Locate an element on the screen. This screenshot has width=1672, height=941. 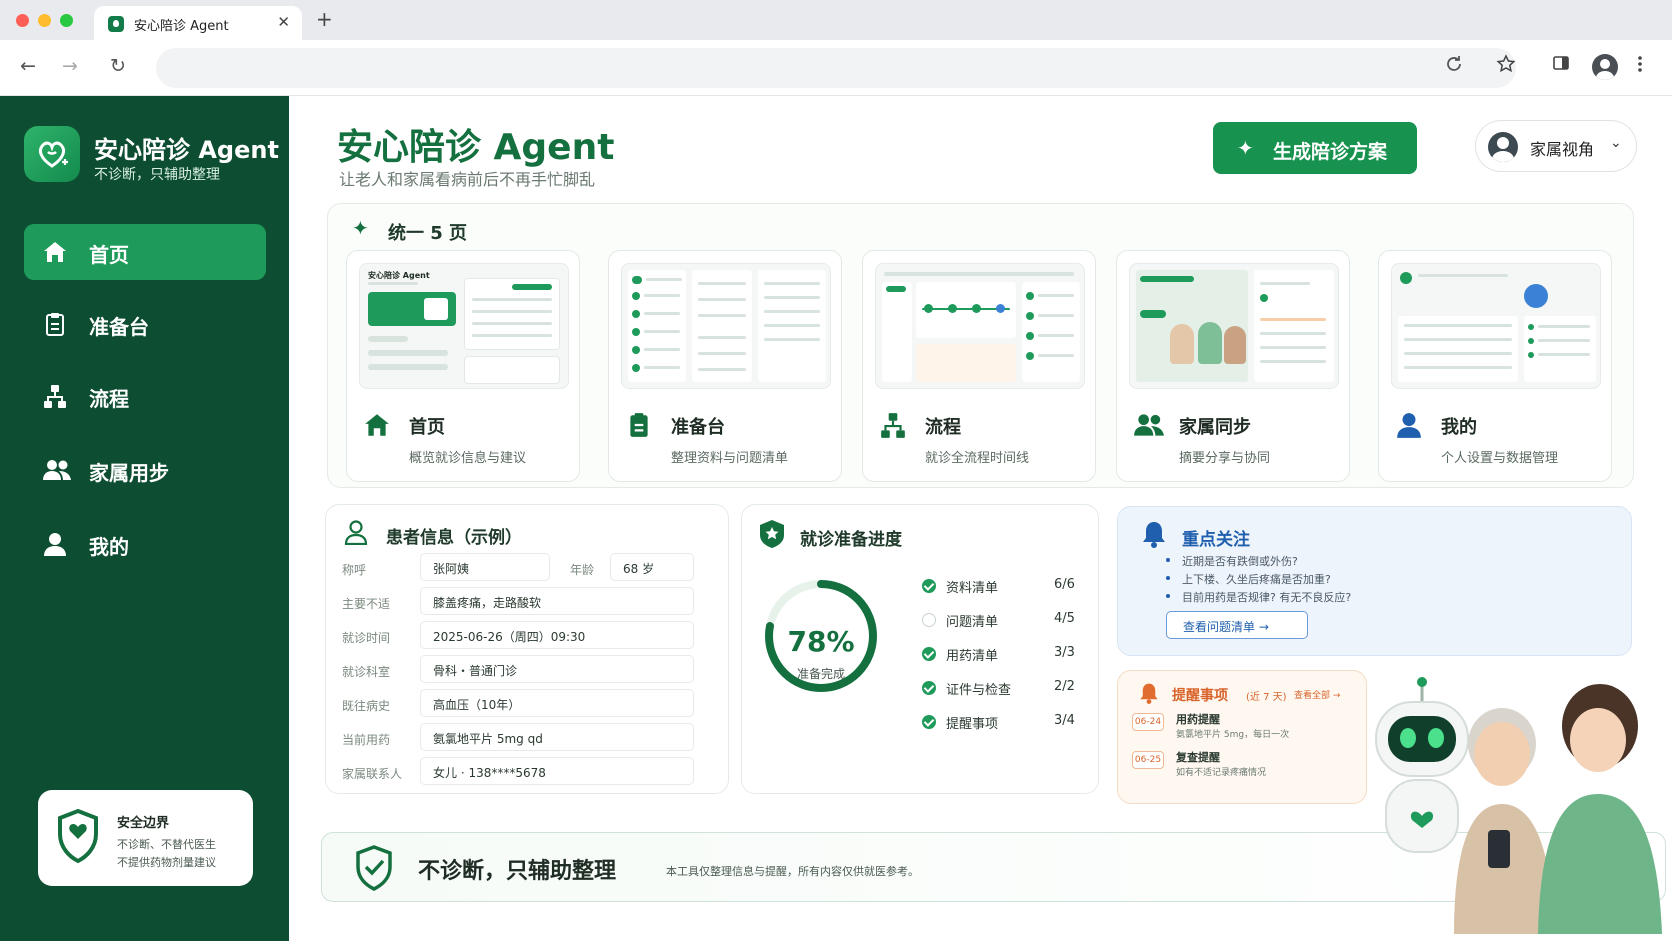
progress-title: 就诊准备进度 is located at coordinates (851, 540).